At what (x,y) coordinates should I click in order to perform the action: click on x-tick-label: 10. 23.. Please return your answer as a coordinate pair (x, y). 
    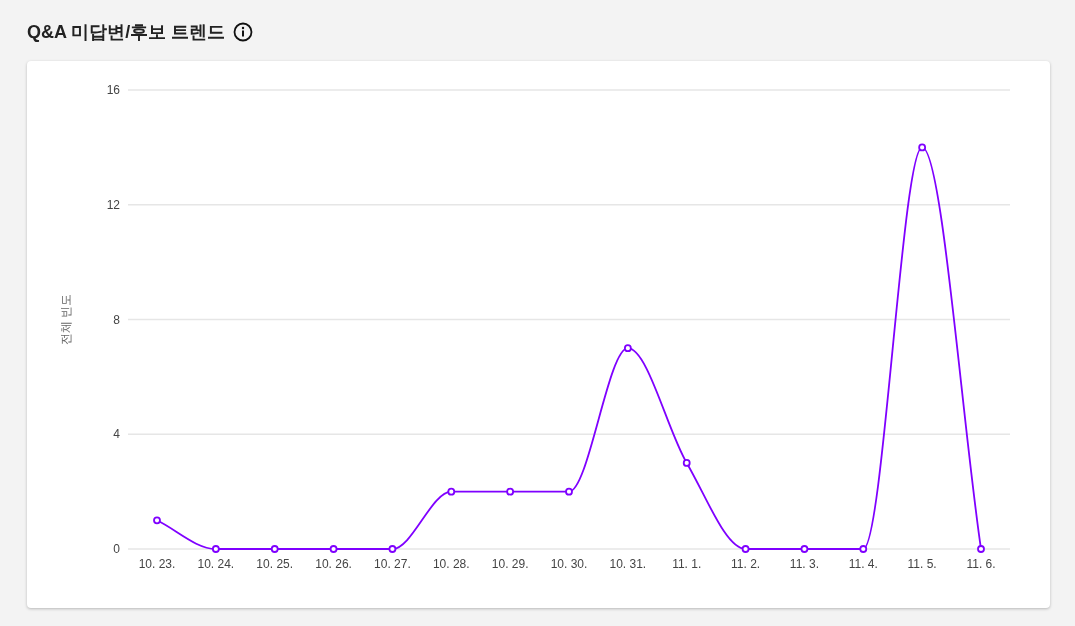
    Looking at the image, I should click on (157, 564).